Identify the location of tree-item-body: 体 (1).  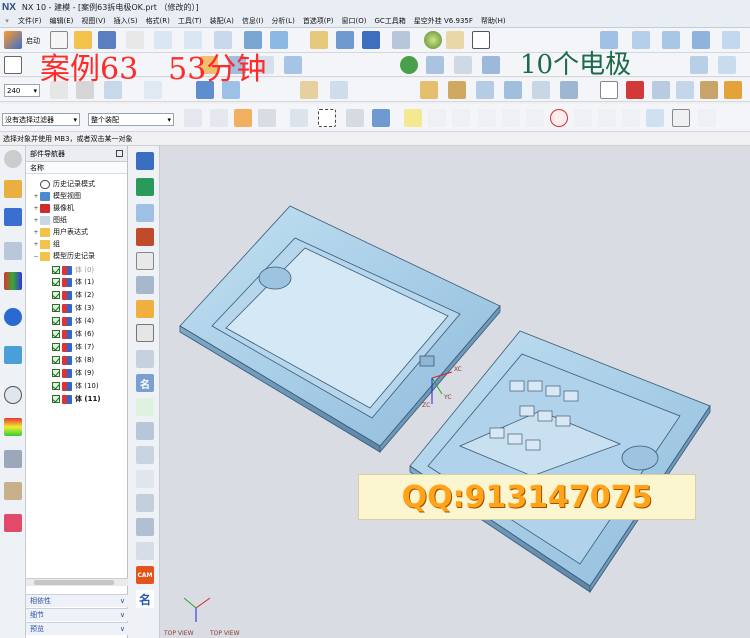
(73, 282).